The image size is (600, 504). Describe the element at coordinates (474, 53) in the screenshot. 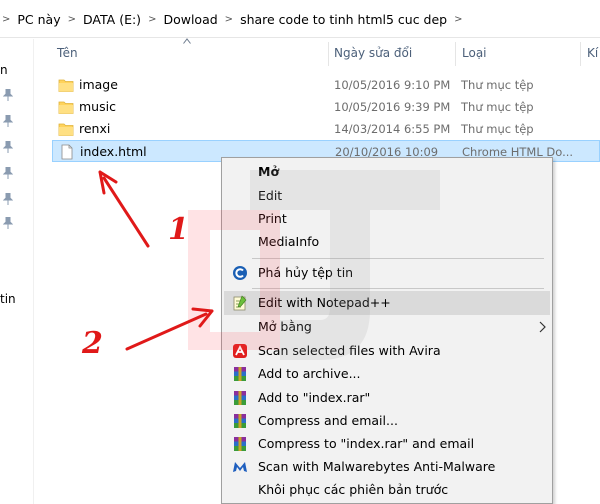

I see `column-header-label: Loại` at that location.